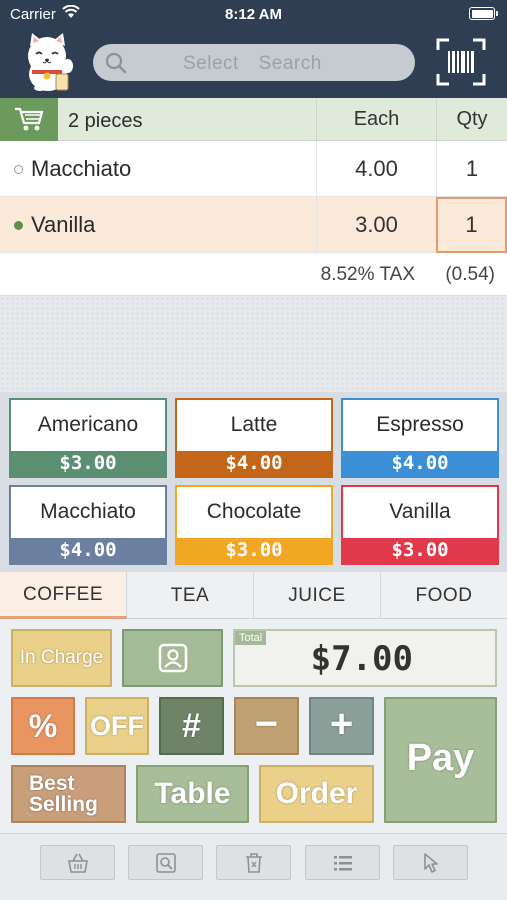 The width and height of the screenshot is (507, 900). Describe the element at coordinates (254, 511) in the screenshot. I see `product-name: Chocolate` at that location.